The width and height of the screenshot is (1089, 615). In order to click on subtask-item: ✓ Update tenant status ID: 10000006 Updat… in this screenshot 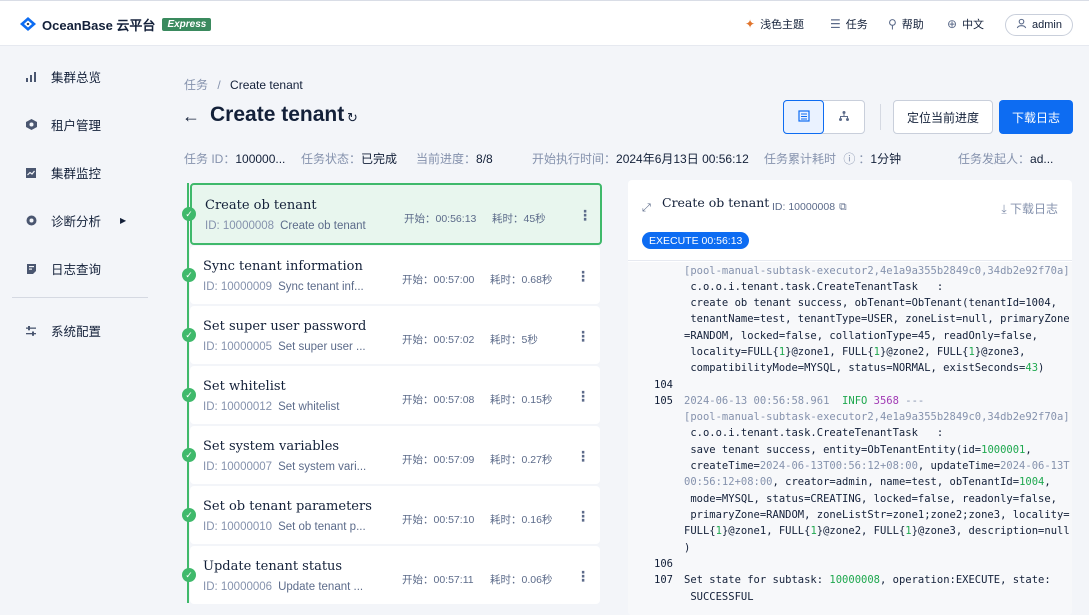, I will do `click(391, 575)`.